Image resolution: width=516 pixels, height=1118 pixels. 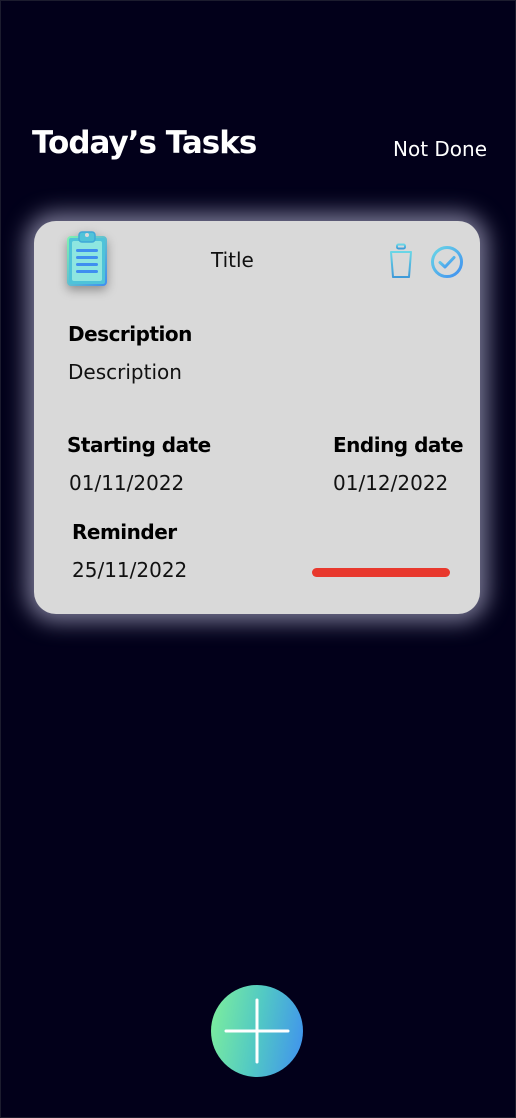 What do you see at coordinates (127, 483) in the screenshot?
I see `start-date-value: 01/11/2022` at bounding box center [127, 483].